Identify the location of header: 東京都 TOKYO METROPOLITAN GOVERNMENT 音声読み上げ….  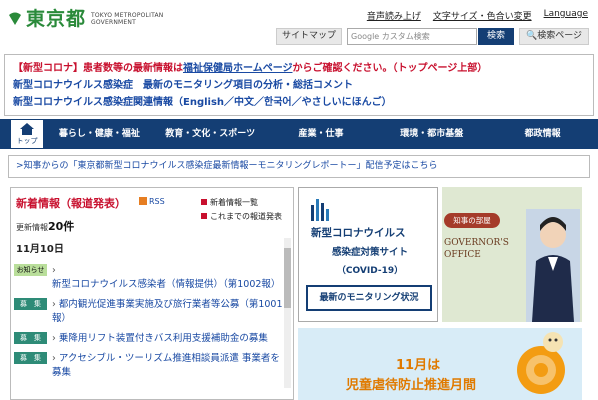
(299, 26).